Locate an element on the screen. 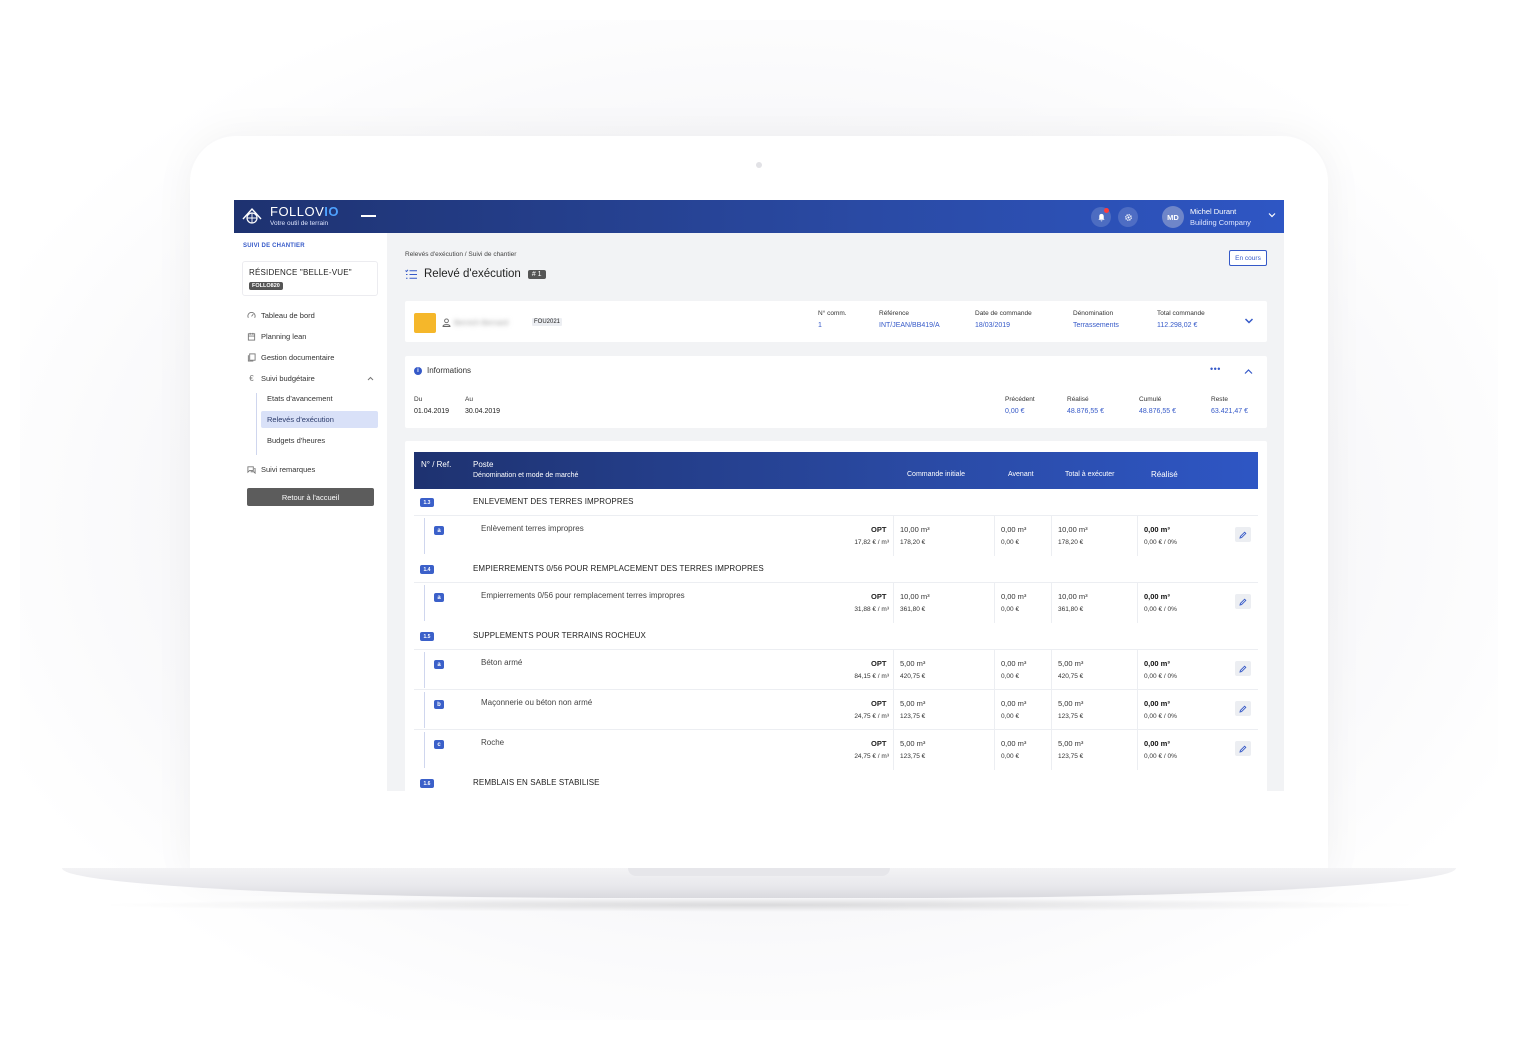  order-field-value: 18/03/2019 is located at coordinates (1003, 325).